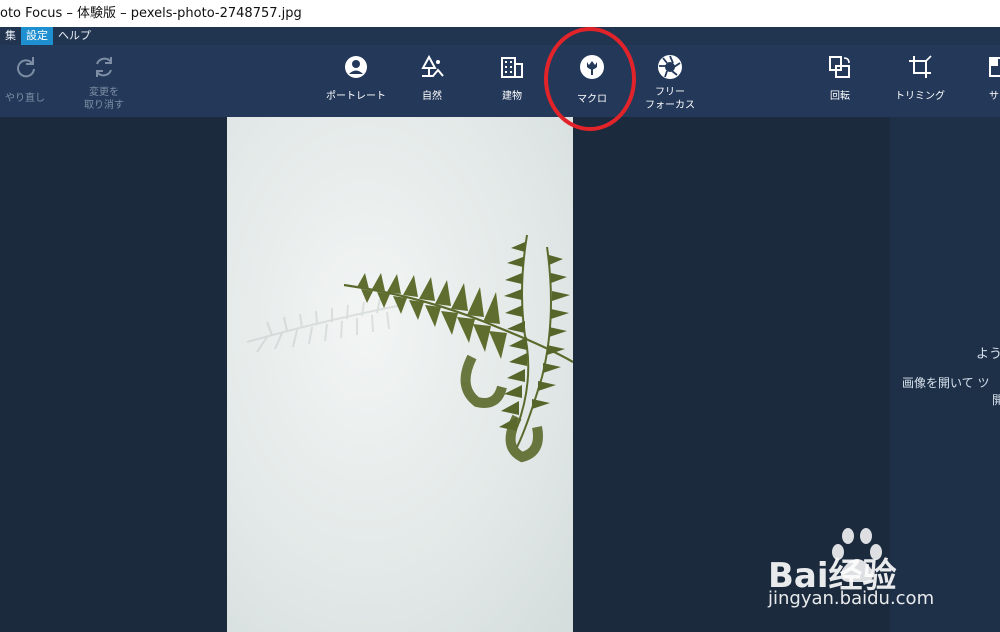 This screenshot has height=632, width=1000. I want to click on macro-button: マクロ, so click(592, 81).